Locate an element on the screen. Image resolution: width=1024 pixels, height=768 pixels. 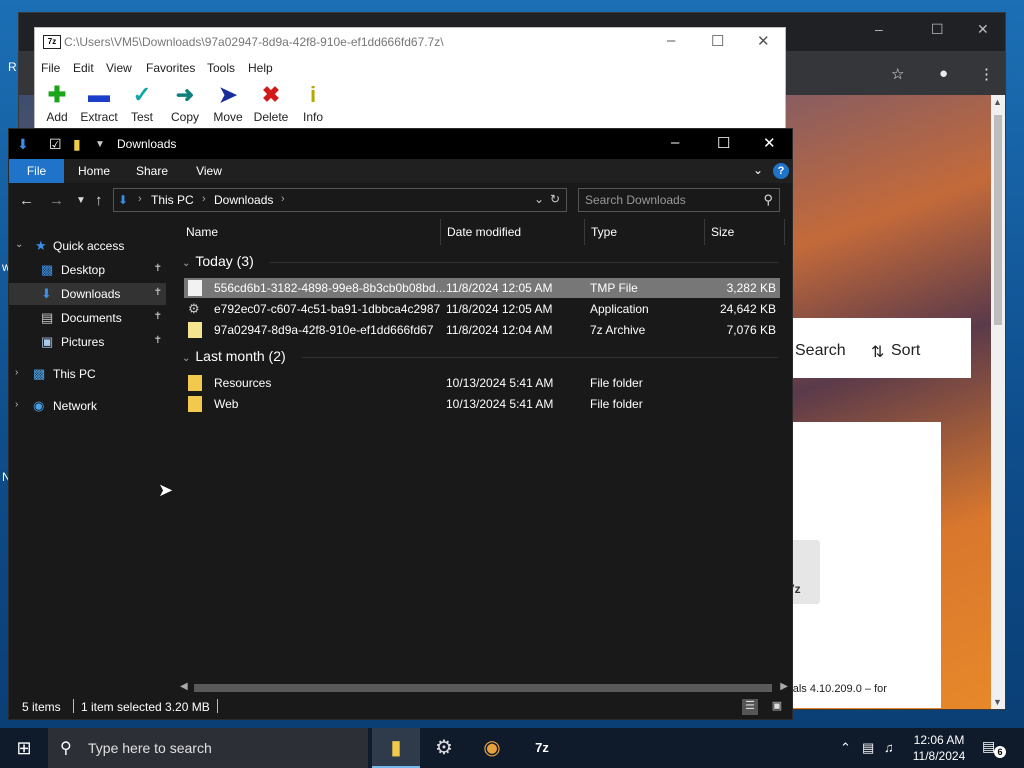
show-hidden-icons-icon: ⌃ is located at coordinates (845, 748).